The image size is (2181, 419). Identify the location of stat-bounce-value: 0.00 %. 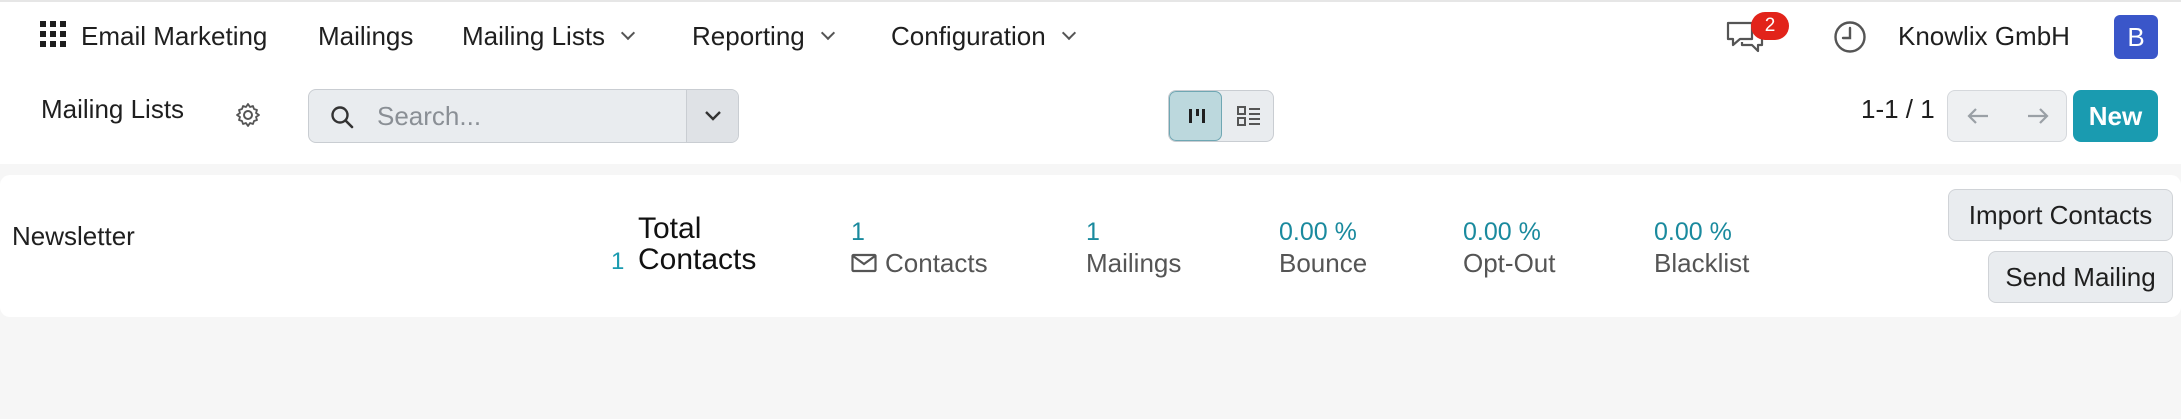
(1318, 232).